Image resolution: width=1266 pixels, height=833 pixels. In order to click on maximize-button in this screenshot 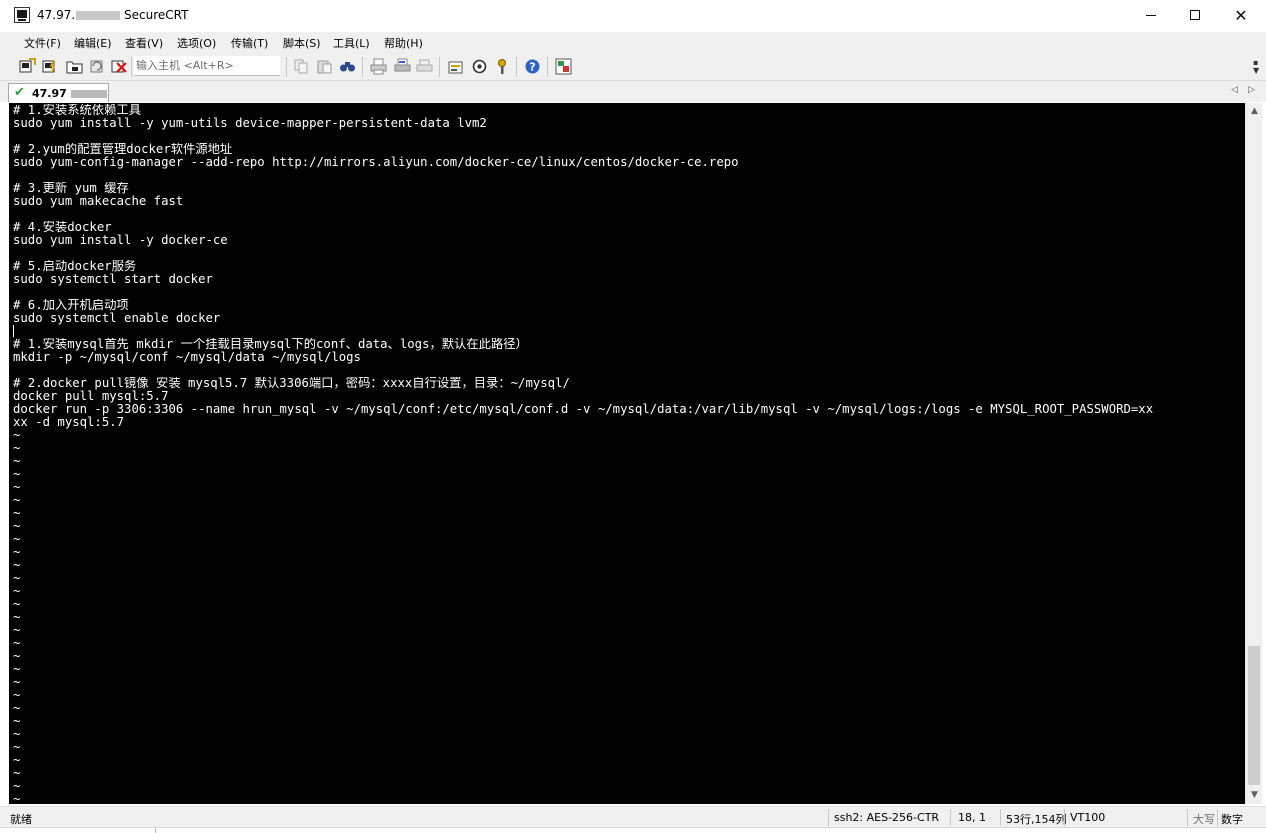, I will do `click(1195, 15)`.